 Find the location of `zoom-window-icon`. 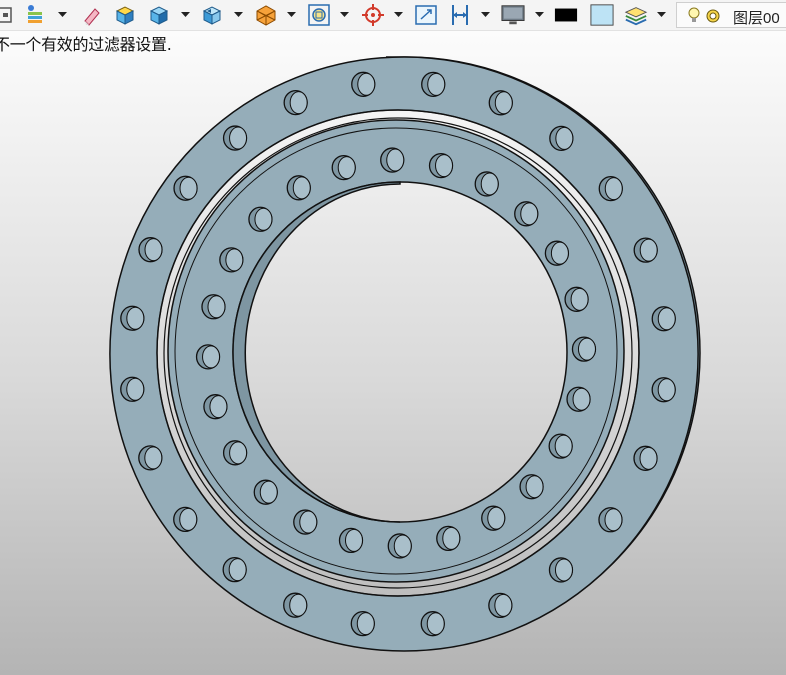

zoom-window-icon is located at coordinates (426, 15).